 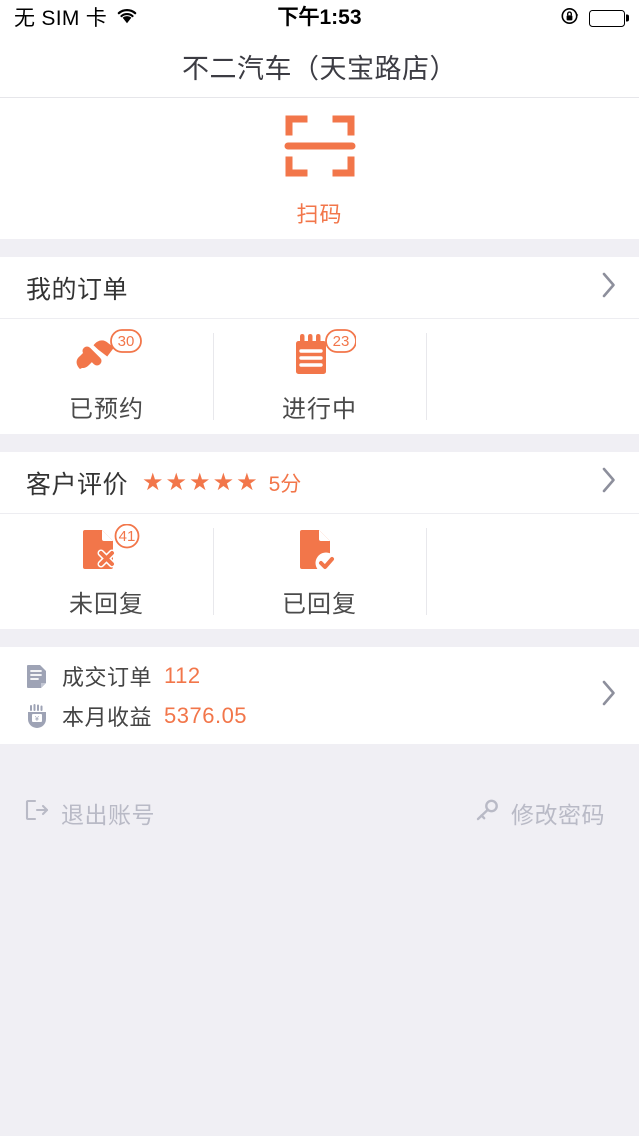 I want to click on reviews-header-row: 客户评价 ★ ★ ★ ★ ★ 5分, so click(x=319, y=483).